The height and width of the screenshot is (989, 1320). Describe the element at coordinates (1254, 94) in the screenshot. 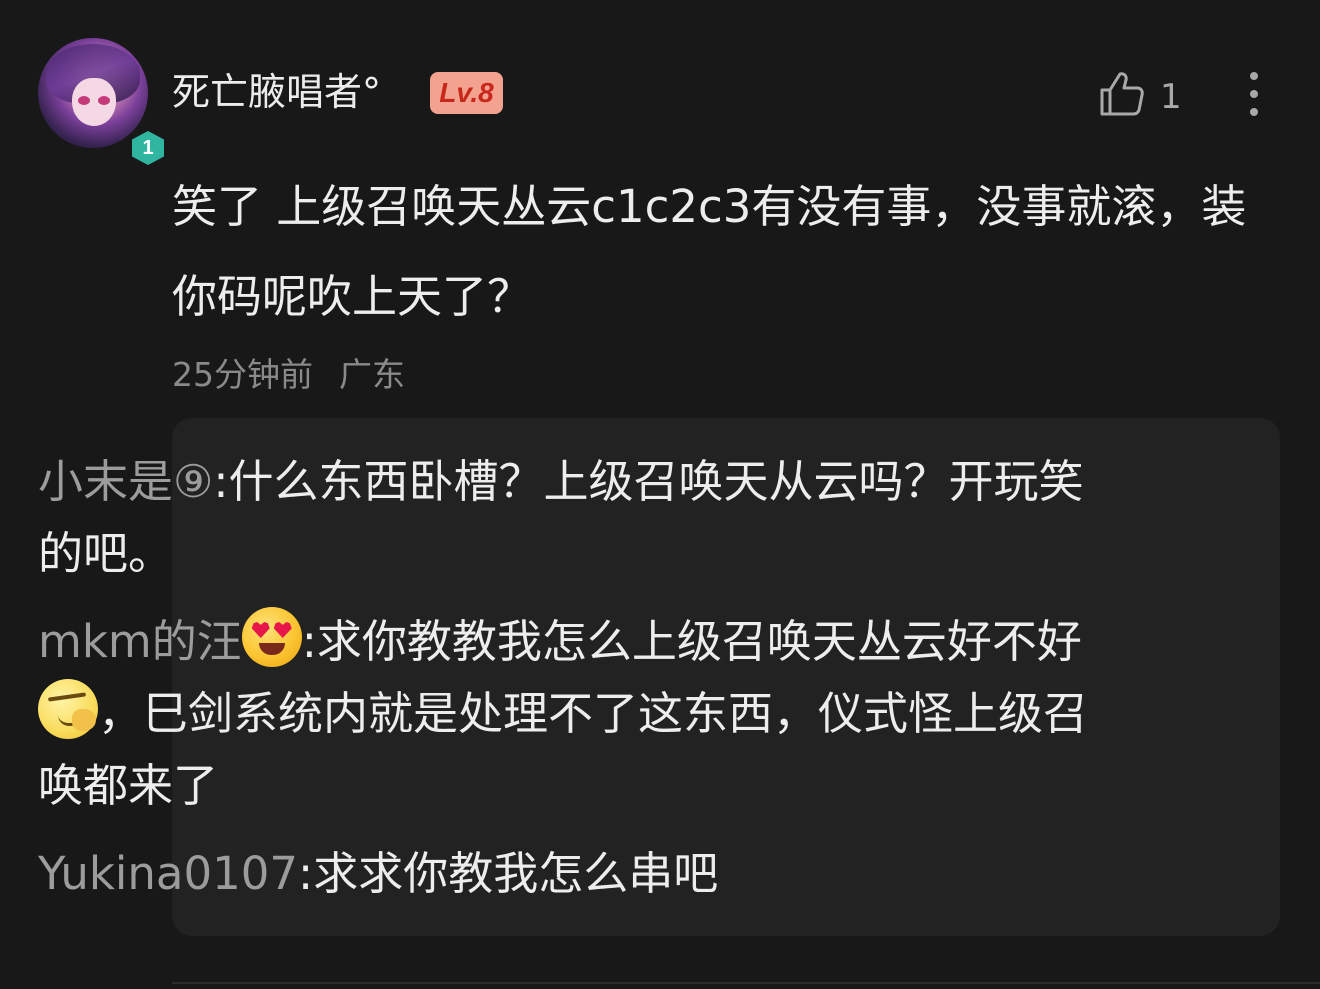

I see `more-options-icon` at that location.